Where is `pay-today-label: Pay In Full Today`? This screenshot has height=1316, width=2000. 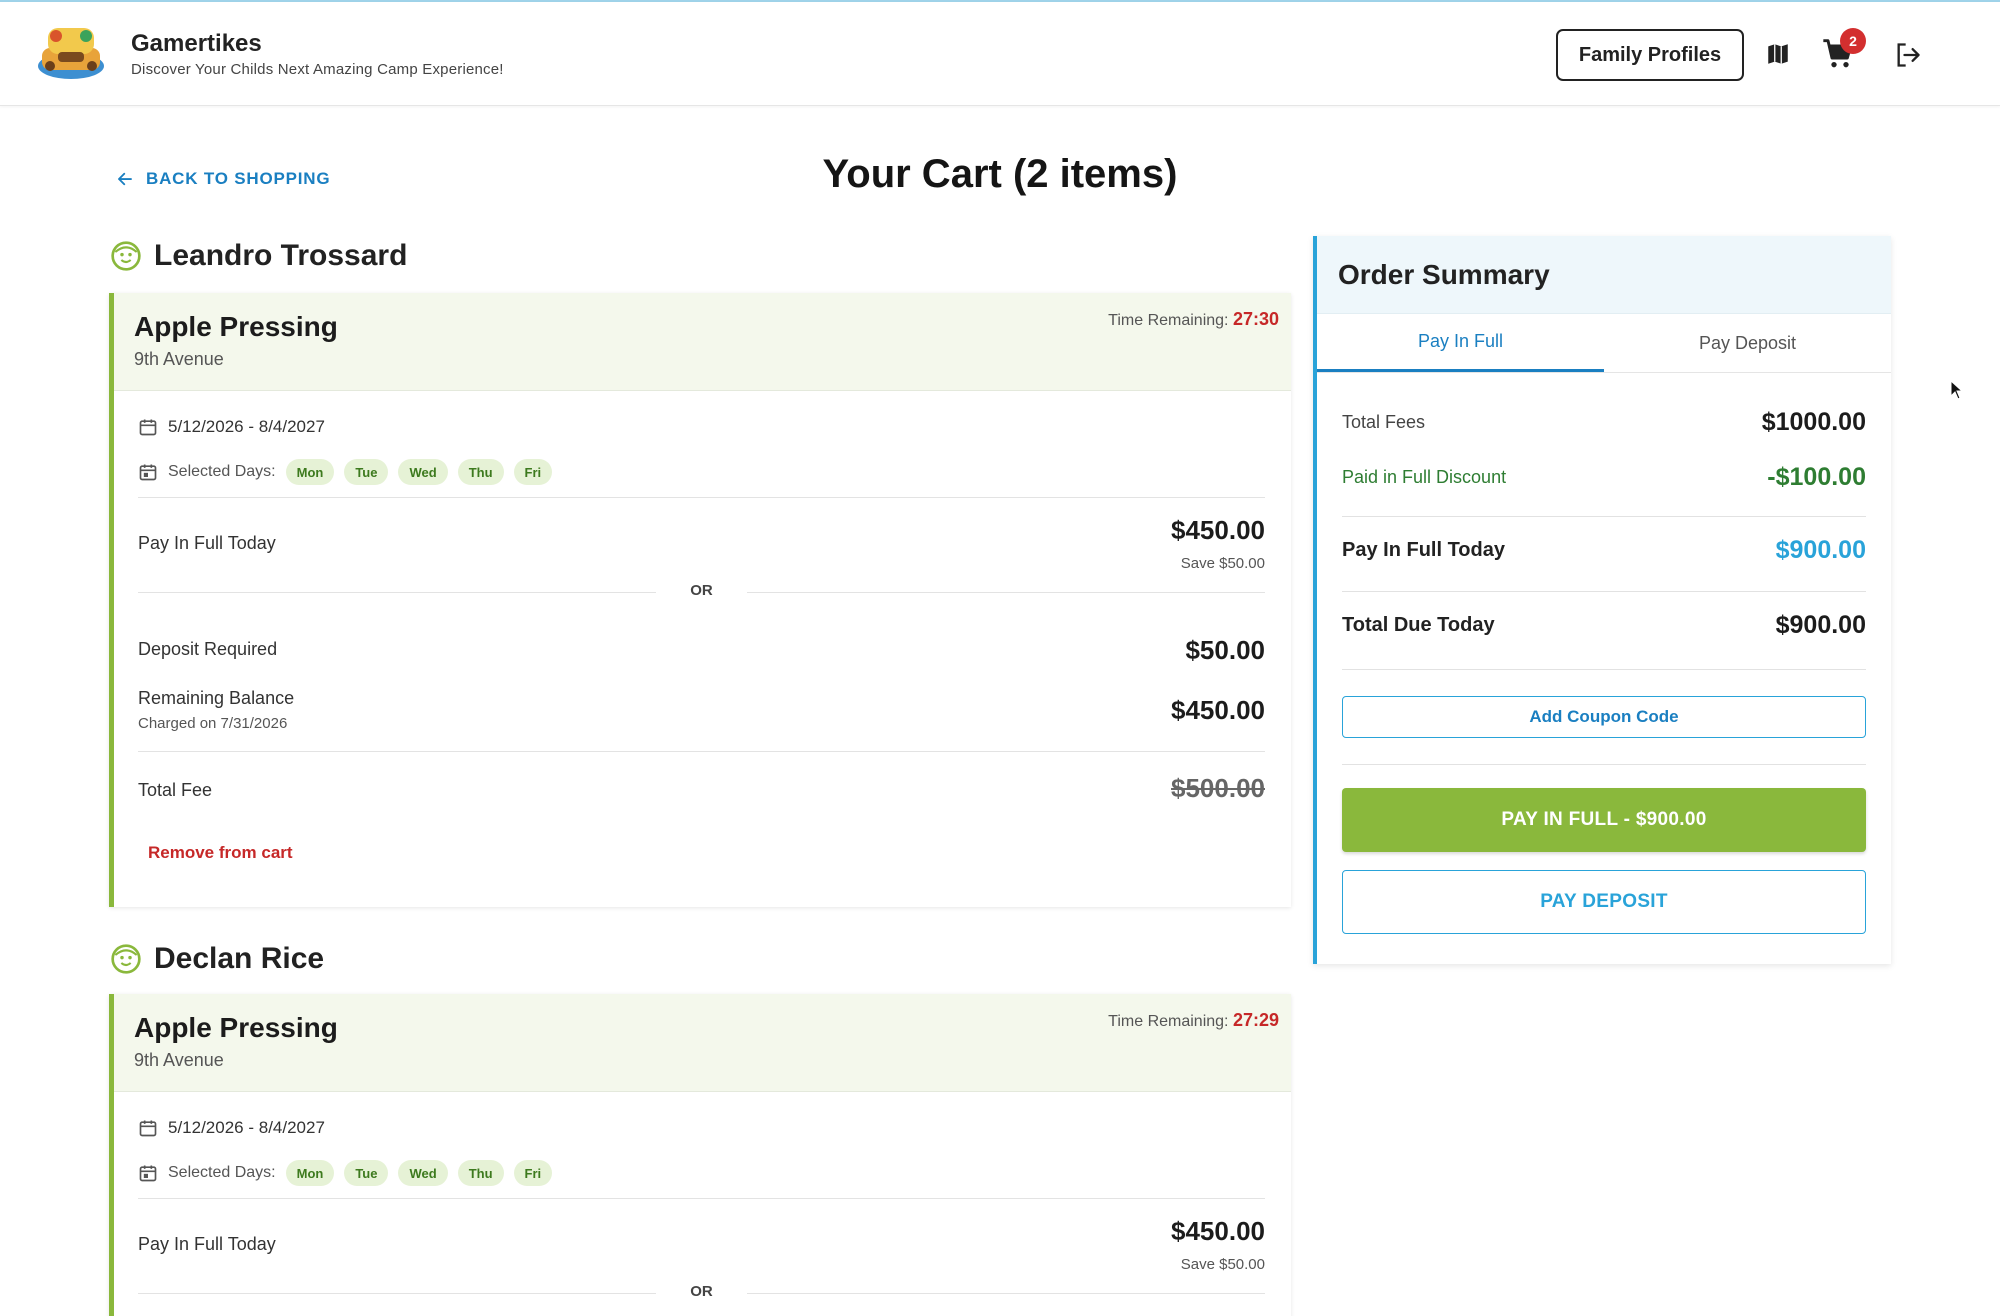 pay-today-label: Pay In Full Today is located at coordinates (1423, 550).